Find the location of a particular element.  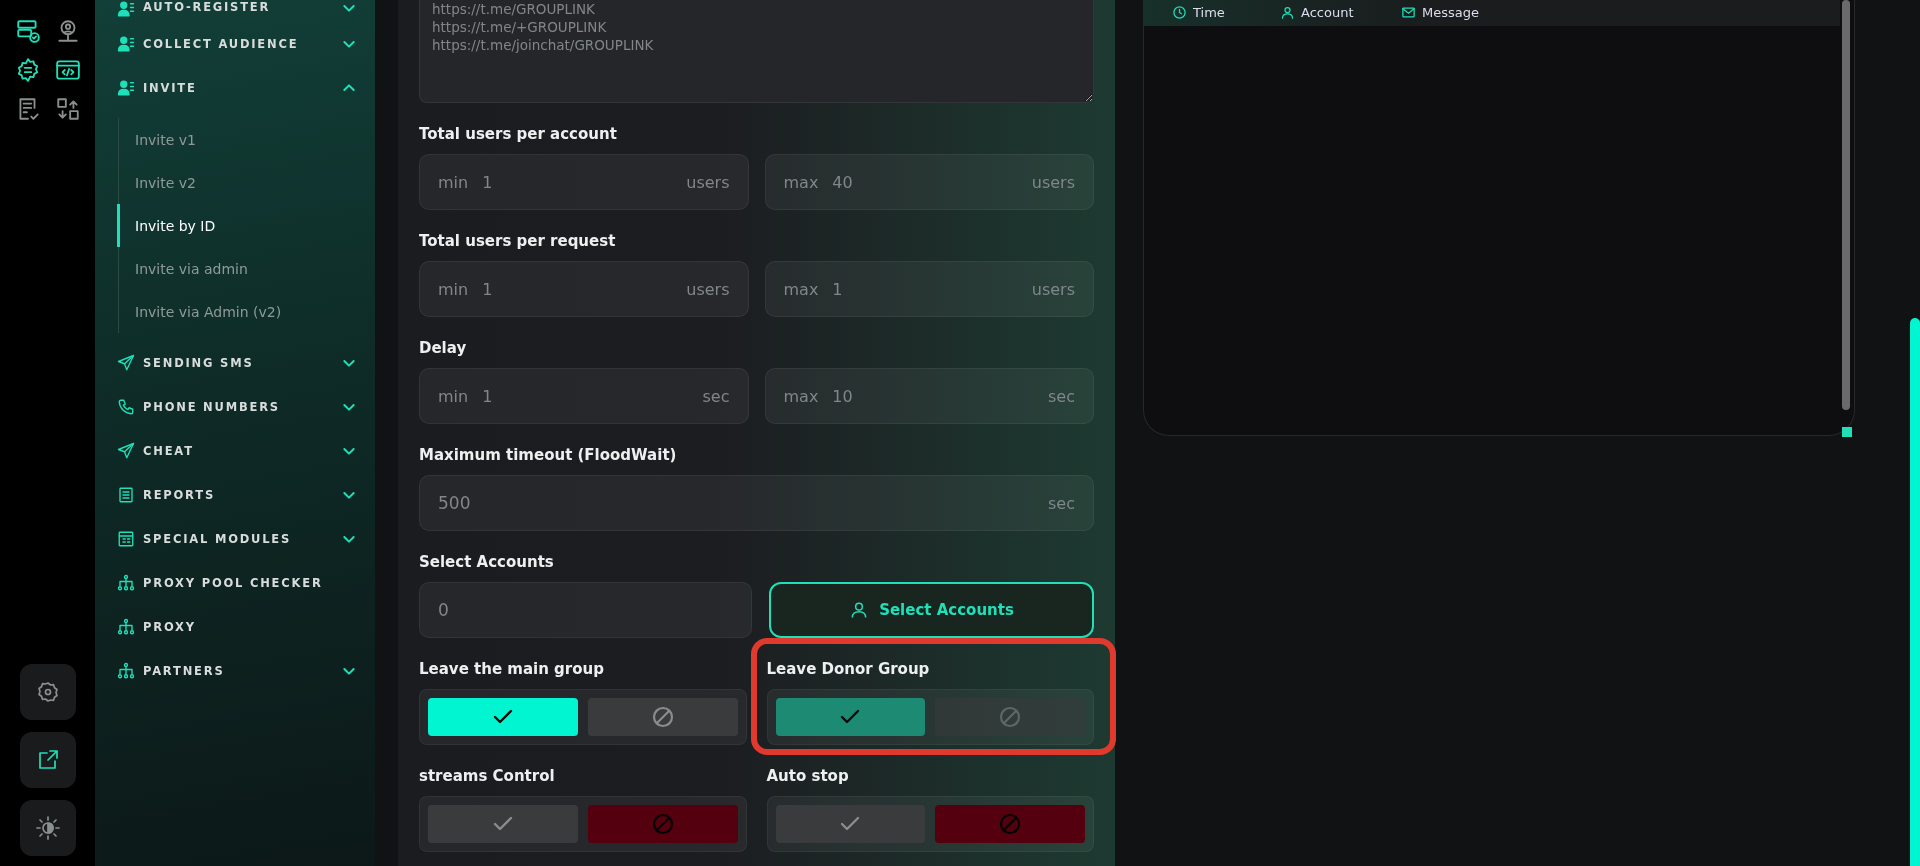

sidebar-item: PROXY POOL CHECKER is located at coordinates (237, 583).